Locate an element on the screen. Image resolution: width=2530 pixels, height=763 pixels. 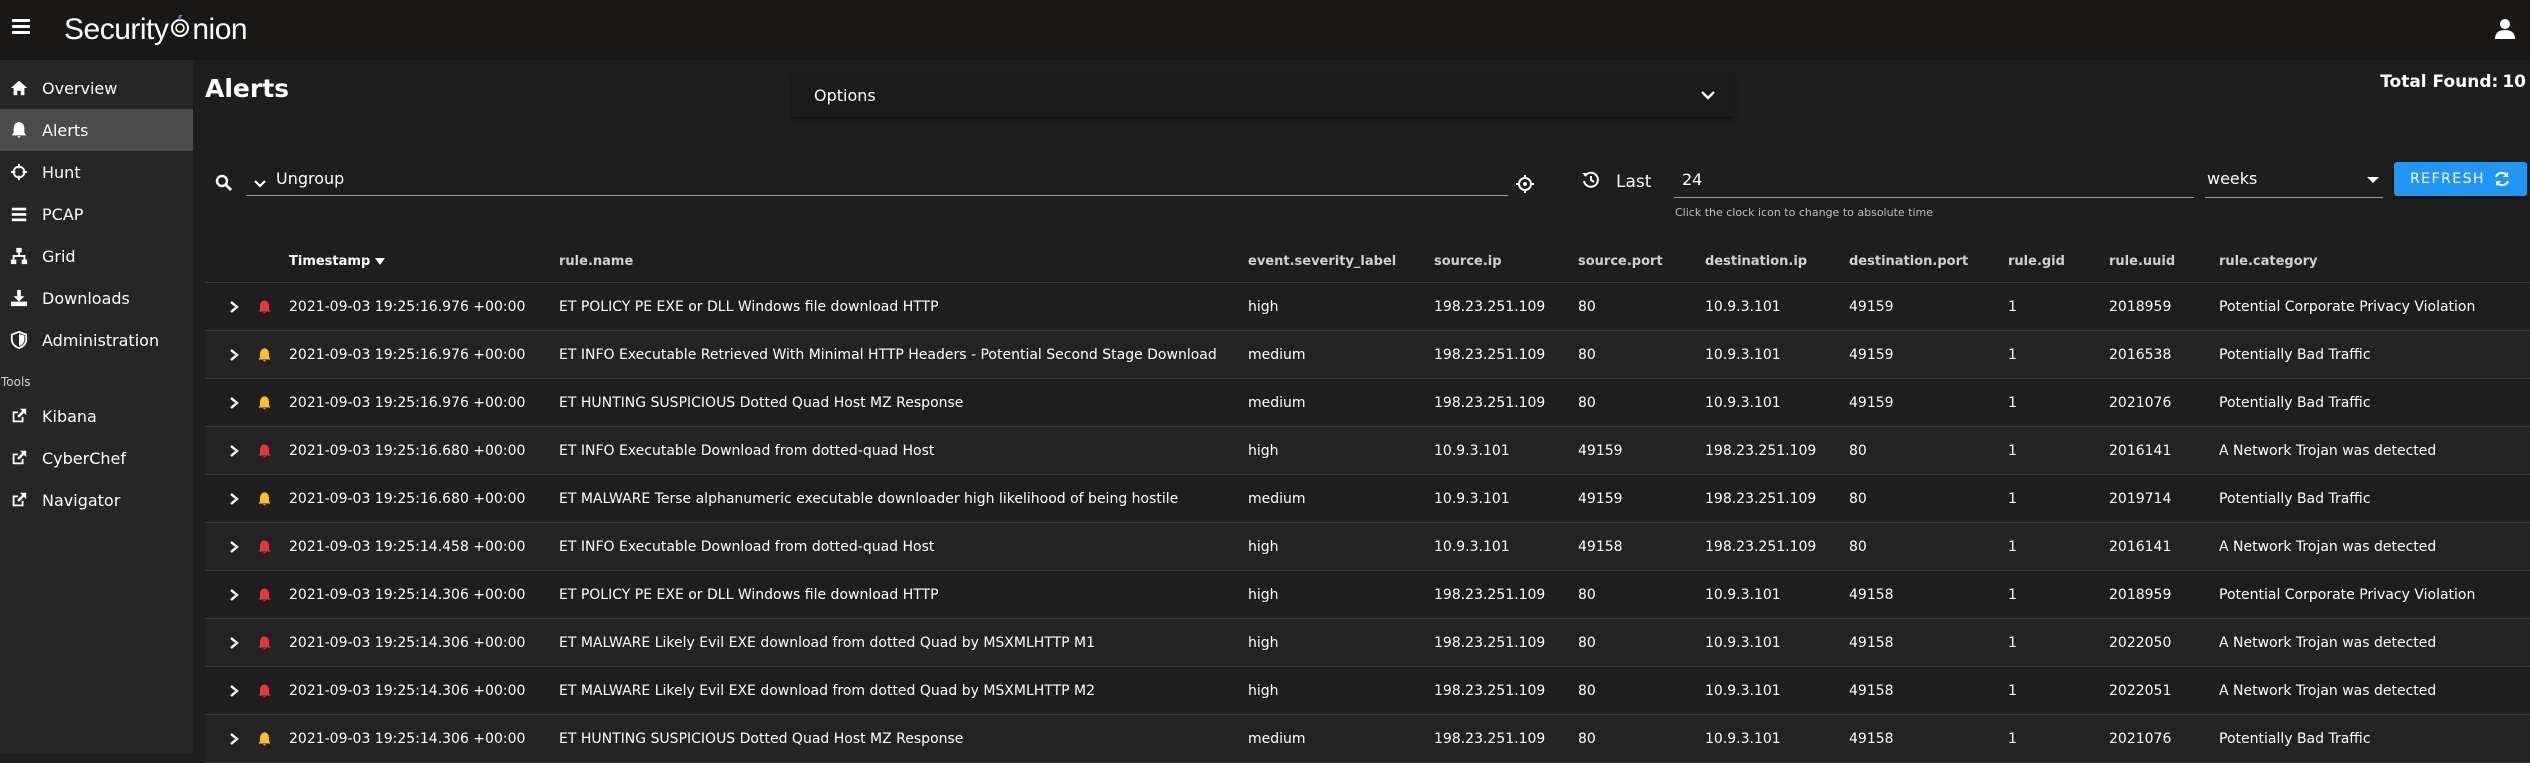
column-header-source-ip: source.ip is located at coordinates (1506, 261).